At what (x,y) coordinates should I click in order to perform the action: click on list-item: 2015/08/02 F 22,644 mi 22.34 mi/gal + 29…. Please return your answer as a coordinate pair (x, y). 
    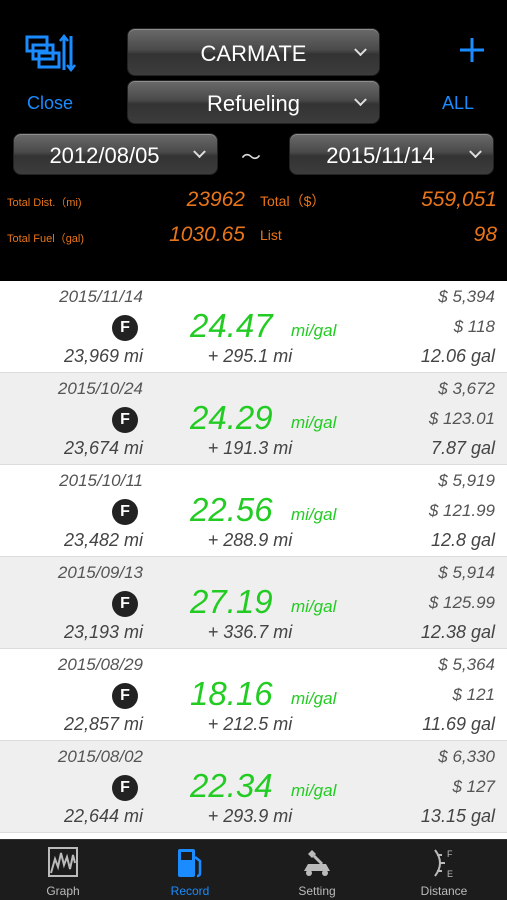
    Looking at the image, I should click on (253, 787).